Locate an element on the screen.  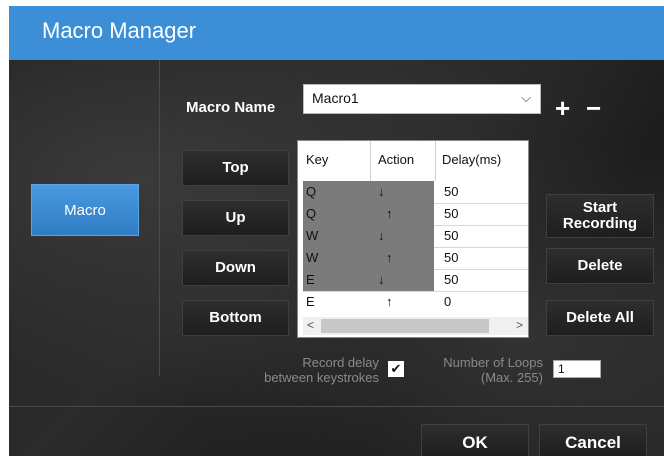
table-row: Q ↓ 50 is located at coordinates (413, 192).